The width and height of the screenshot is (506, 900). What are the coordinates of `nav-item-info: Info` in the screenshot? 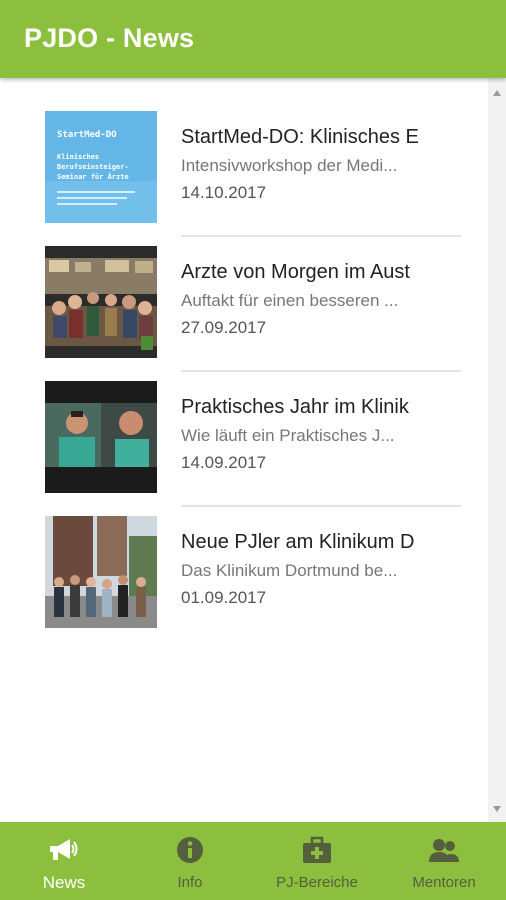 It's located at (190, 861).